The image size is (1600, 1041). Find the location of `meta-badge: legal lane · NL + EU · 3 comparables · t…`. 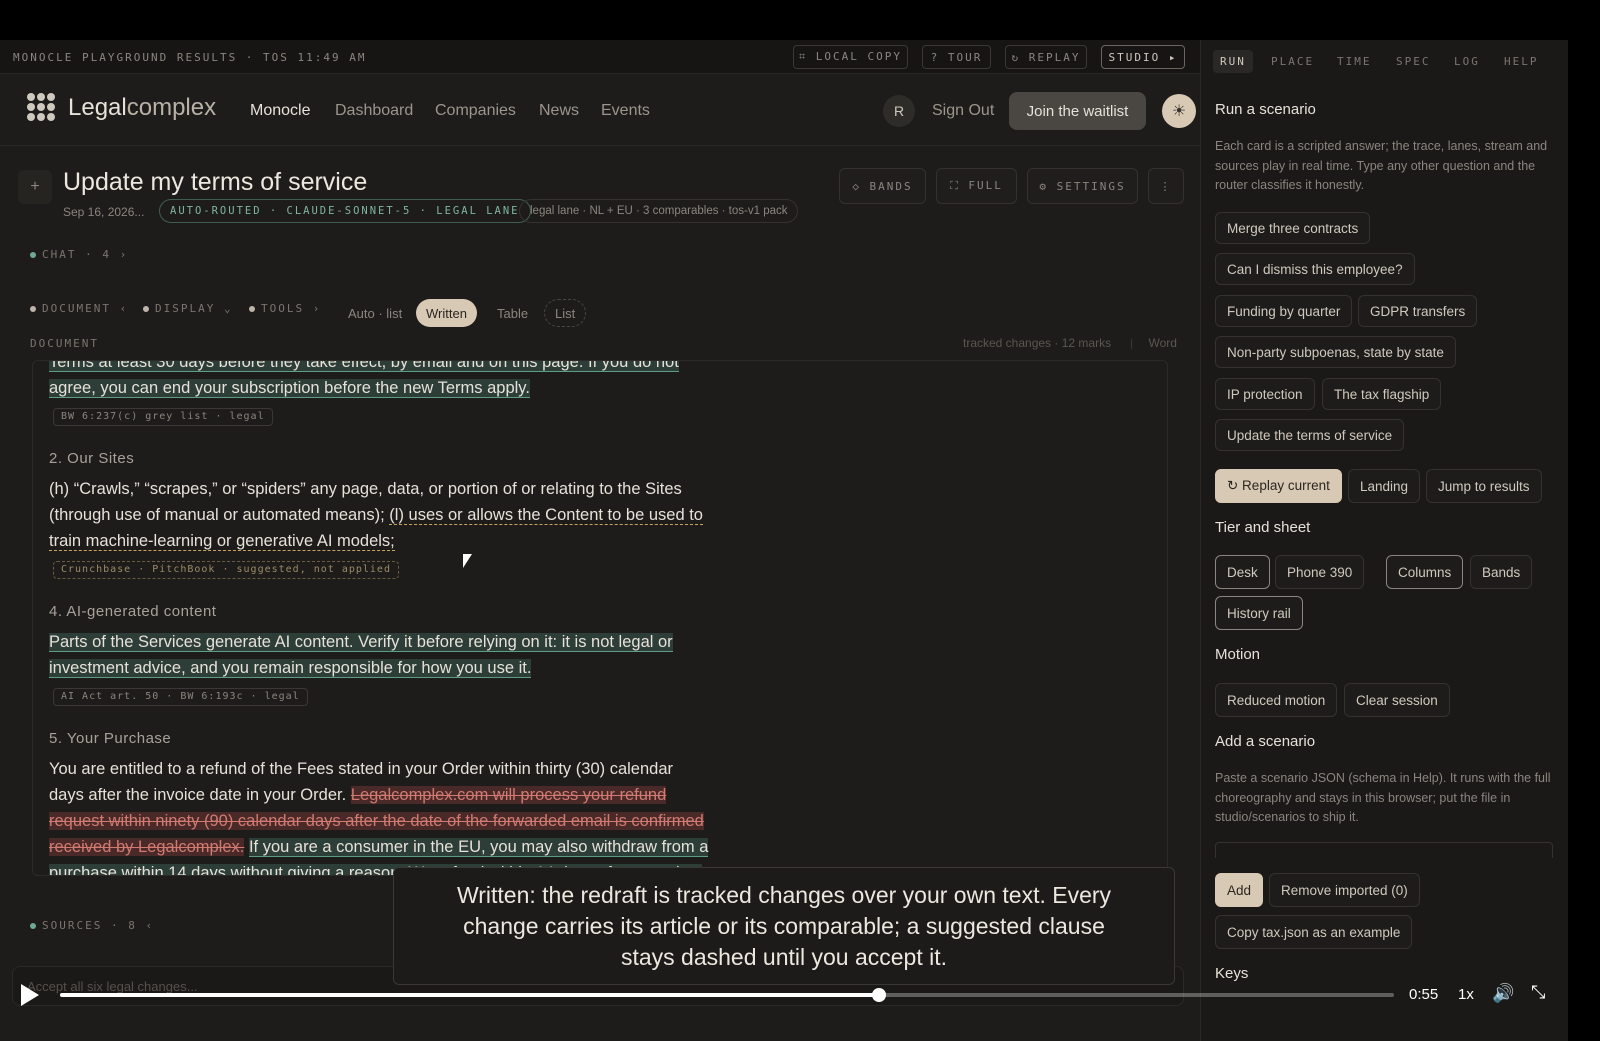

meta-badge: legal lane · NL + EU · 3 comparables · t… is located at coordinates (659, 211).